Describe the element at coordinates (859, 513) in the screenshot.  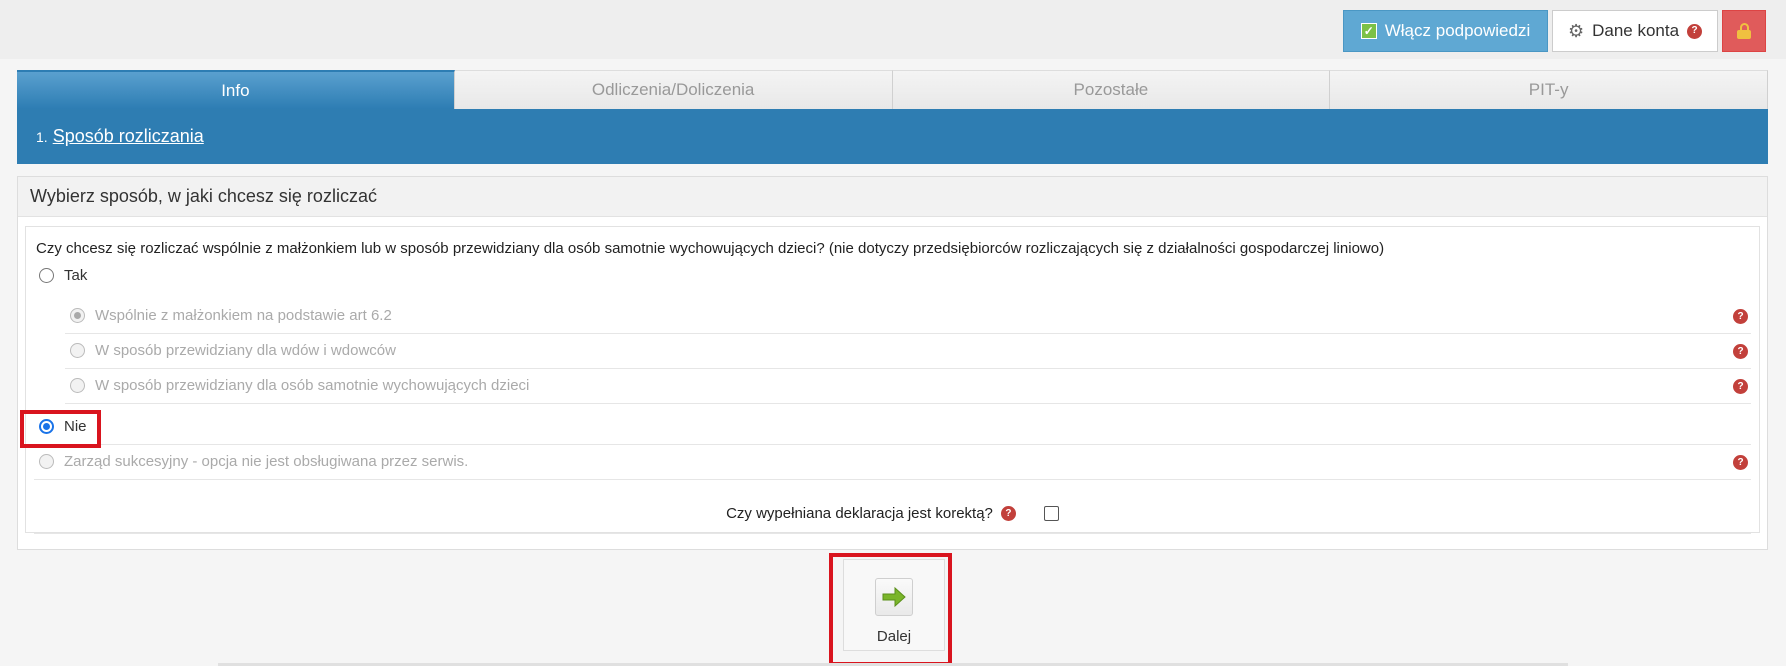
I see `correction-question: Czy wypełniana deklaracja jest korektą?` at that location.